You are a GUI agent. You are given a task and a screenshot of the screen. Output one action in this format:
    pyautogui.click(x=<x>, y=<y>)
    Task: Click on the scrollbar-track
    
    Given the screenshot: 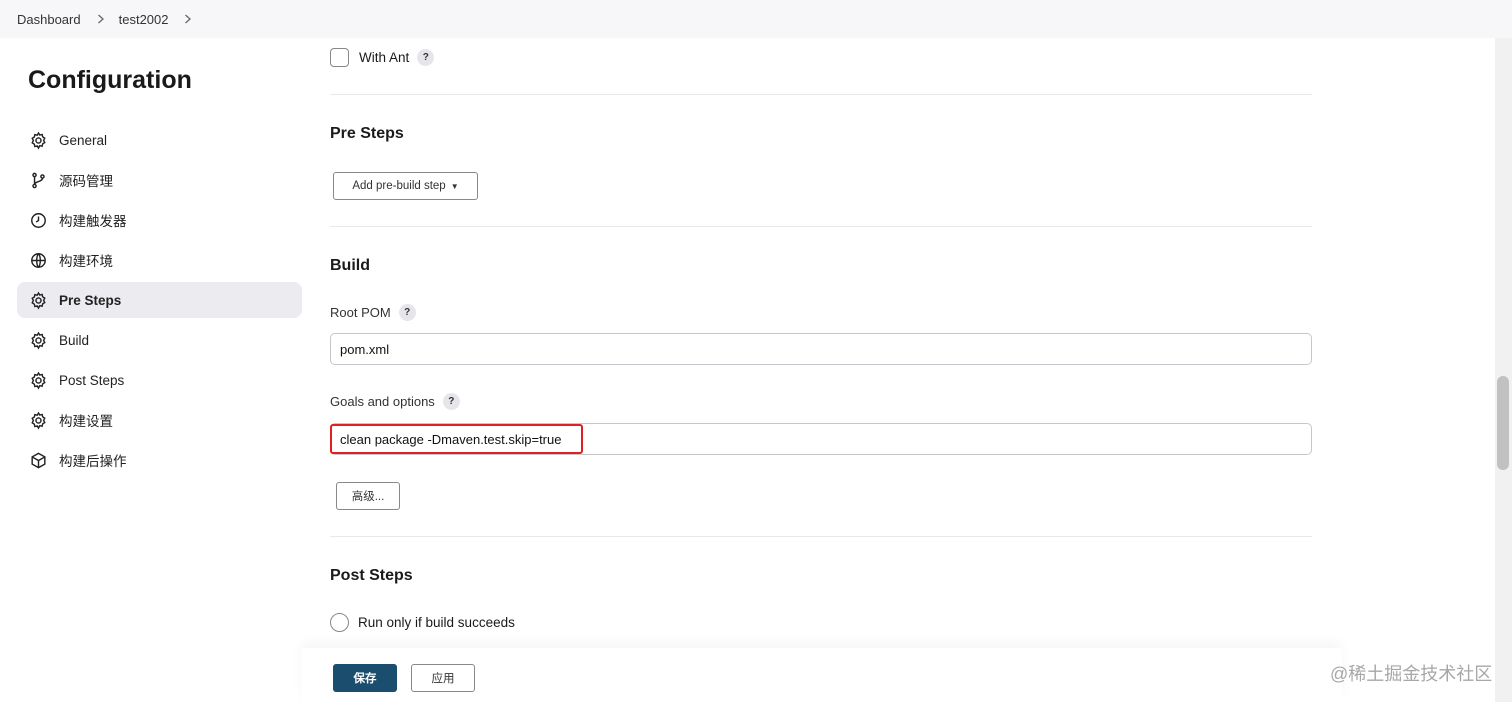 What is the action you would take?
    pyautogui.click(x=1503, y=370)
    